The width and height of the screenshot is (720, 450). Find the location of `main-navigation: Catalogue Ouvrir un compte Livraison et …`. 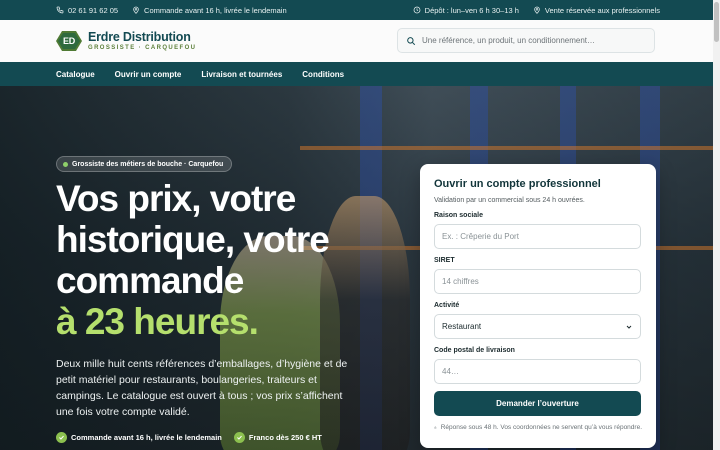

main-navigation: Catalogue Ouvrir un compte Livraison et … is located at coordinates (360, 74).